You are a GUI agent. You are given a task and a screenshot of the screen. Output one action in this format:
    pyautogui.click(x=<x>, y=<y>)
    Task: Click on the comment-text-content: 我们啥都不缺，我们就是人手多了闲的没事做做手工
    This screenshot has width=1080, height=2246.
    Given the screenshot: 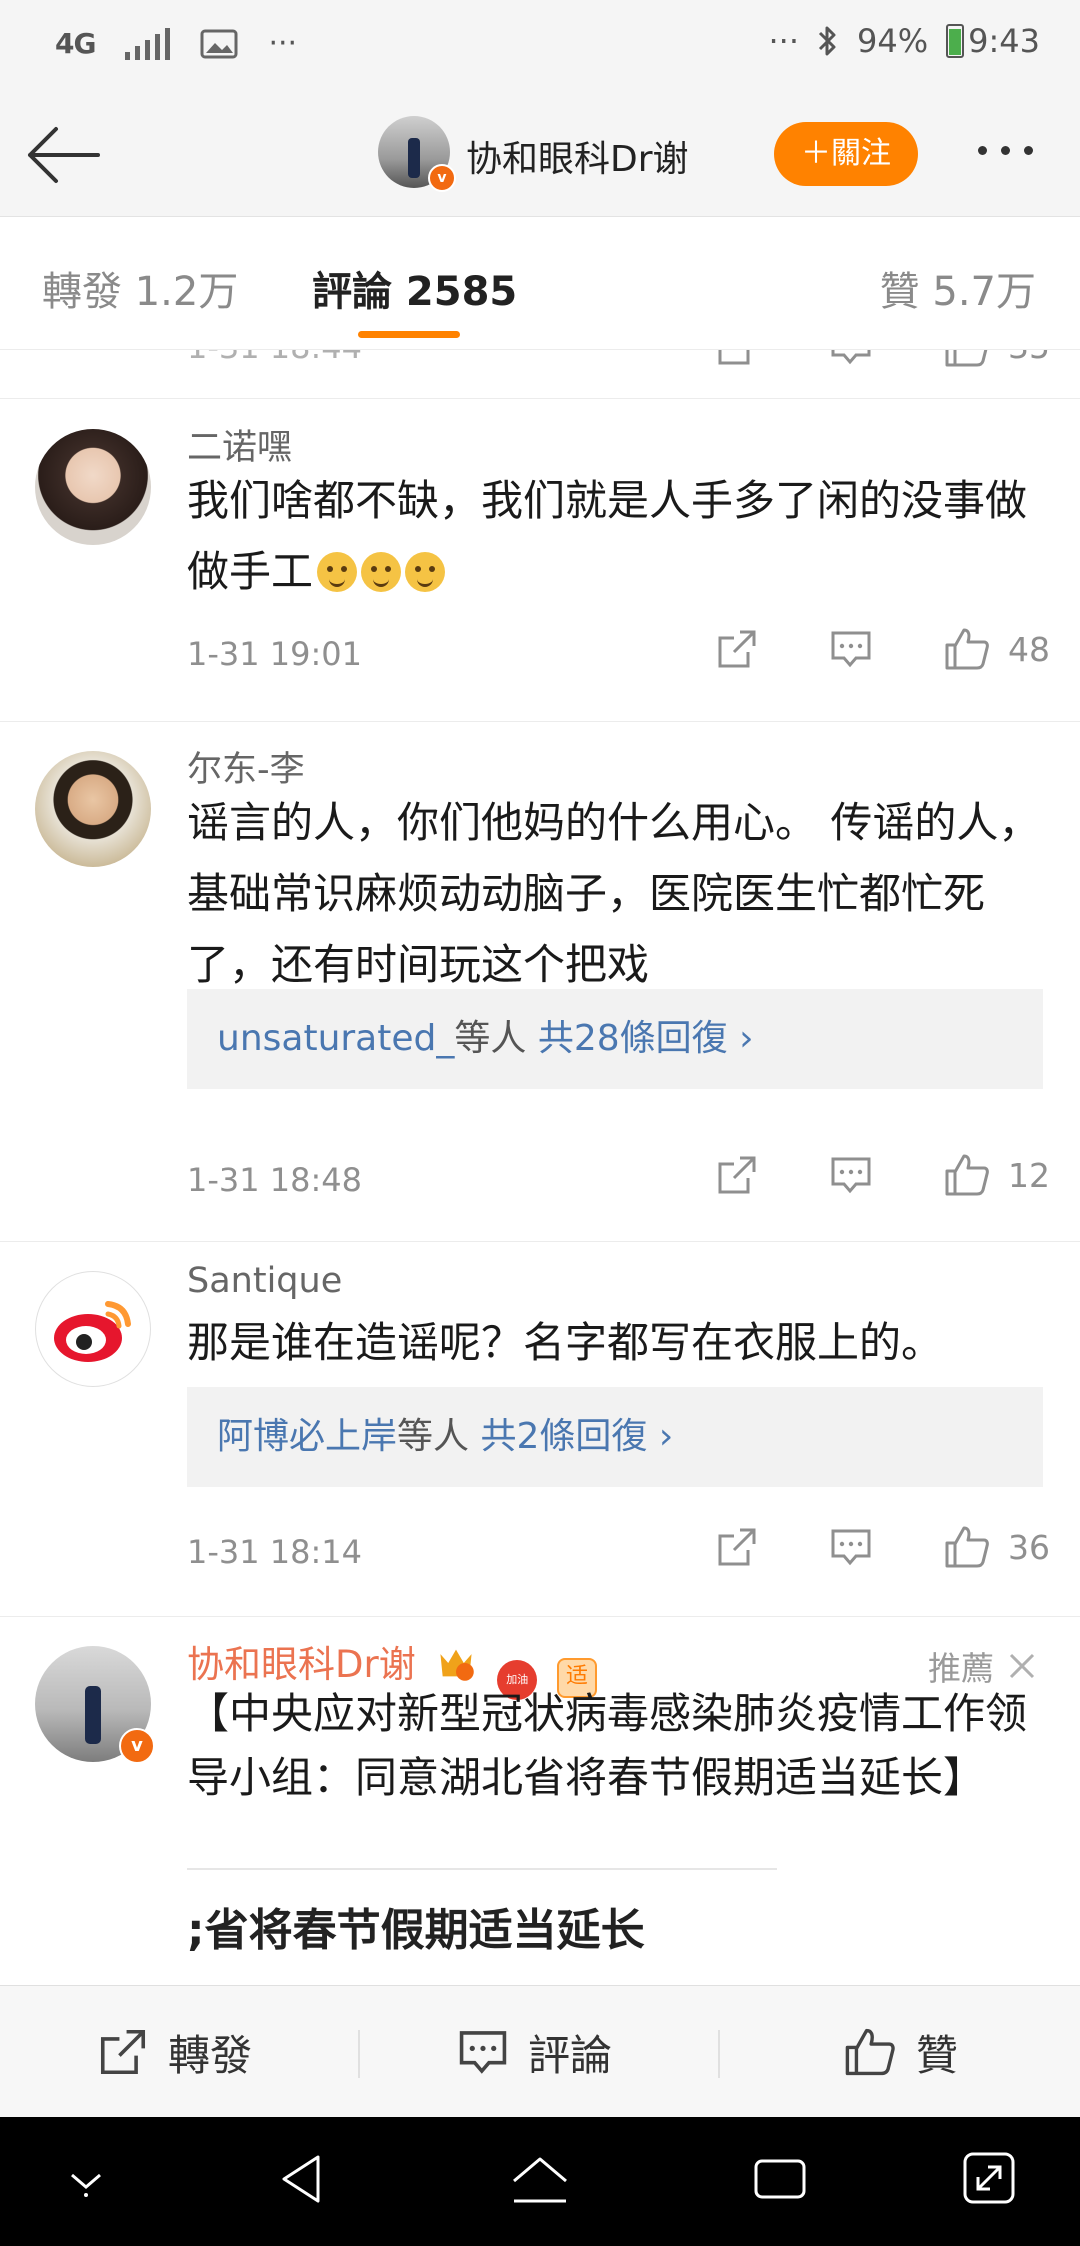 What is the action you would take?
    pyautogui.click(x=607, y=536)
    